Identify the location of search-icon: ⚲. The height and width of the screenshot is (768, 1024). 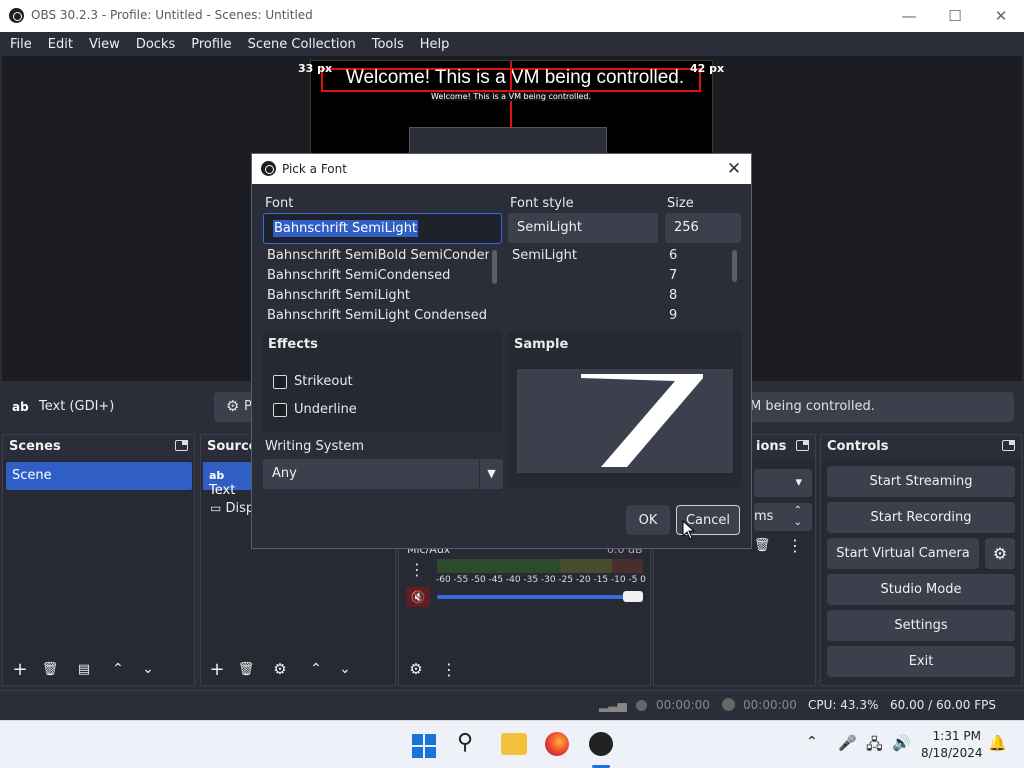
(465, 742).